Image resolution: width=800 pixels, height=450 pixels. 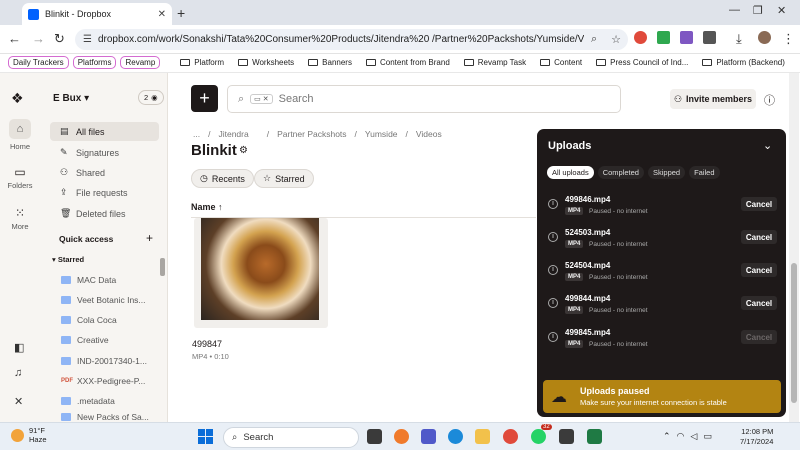 What do you see at coordinates (704, 172) in the screenshot?
I see `tab-failed: Failed` at bounding box center [704, 172].